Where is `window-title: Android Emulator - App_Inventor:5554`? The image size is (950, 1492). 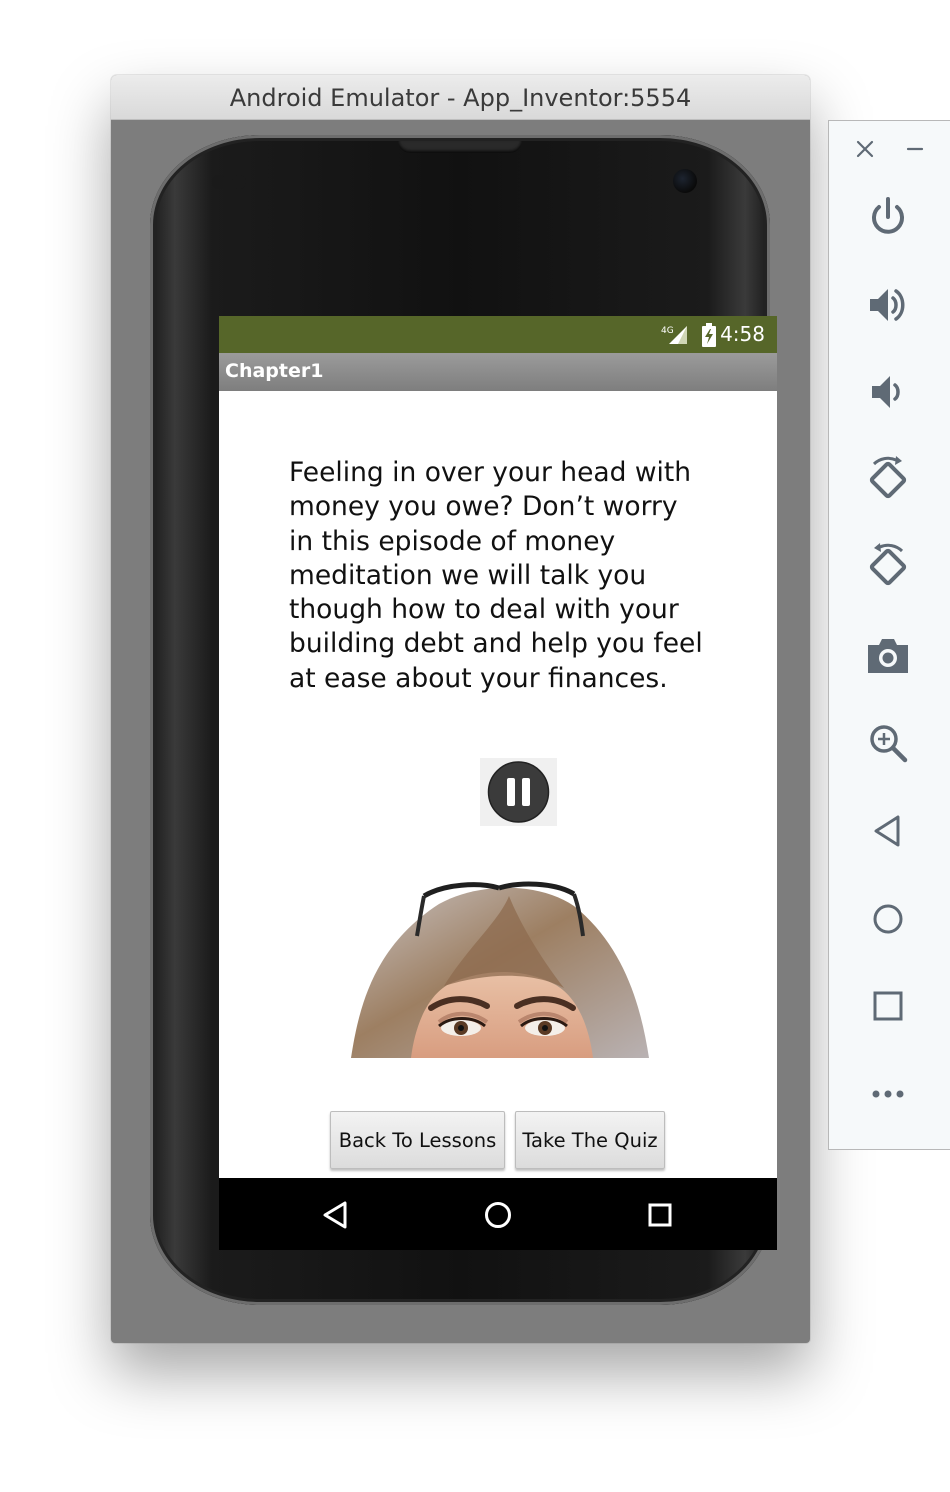 window-title: Android Emulator - App_Inventor:5554 is located at coordinates (460, 97).